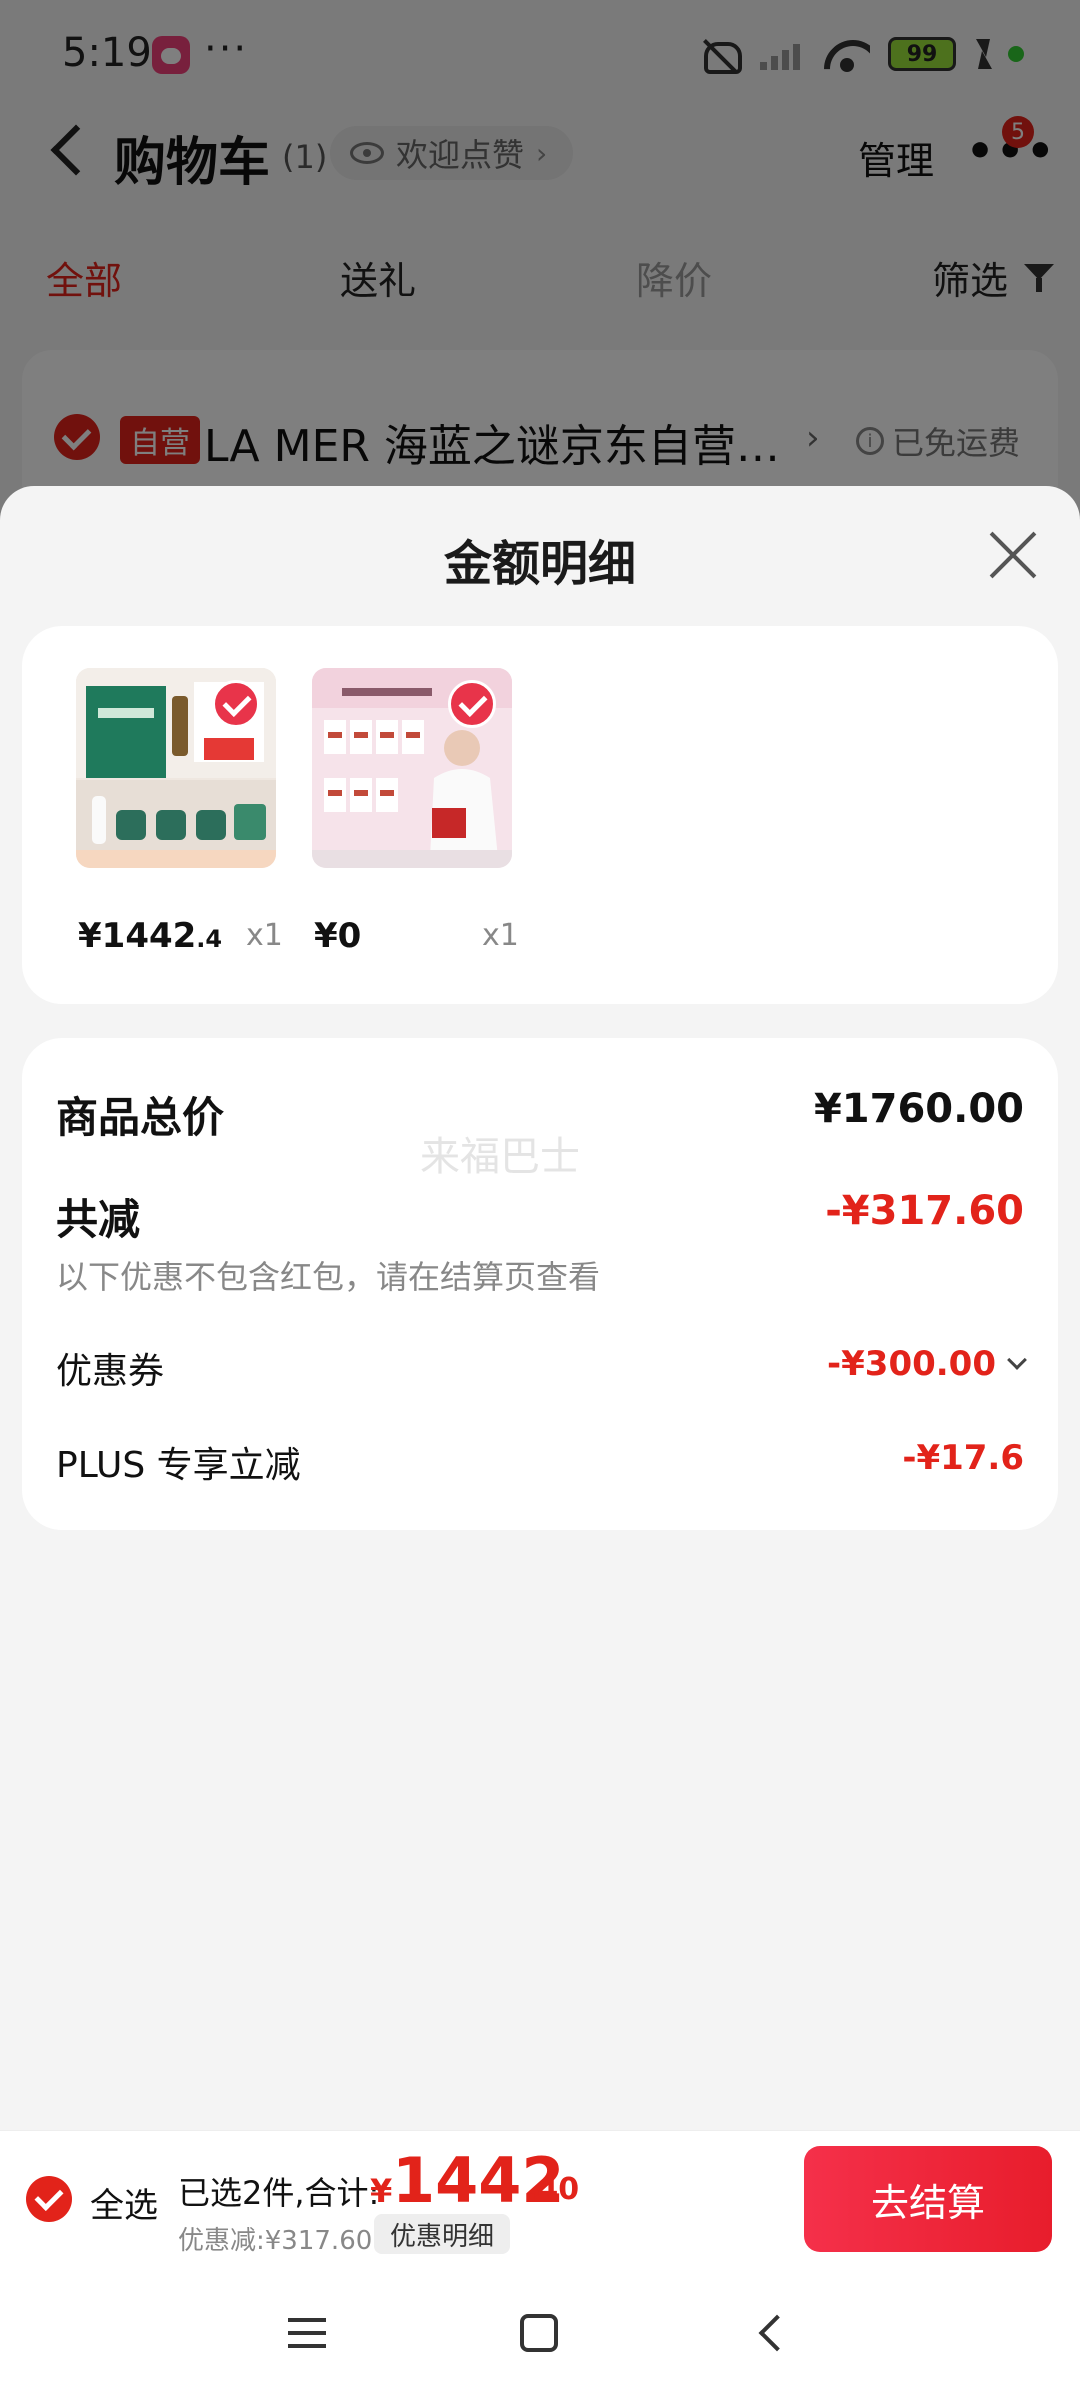 The width and height of the screenshot is (1080, 2400). I want to click on plus-discount-label: PLUS 专享立减, so click(178, 1465).